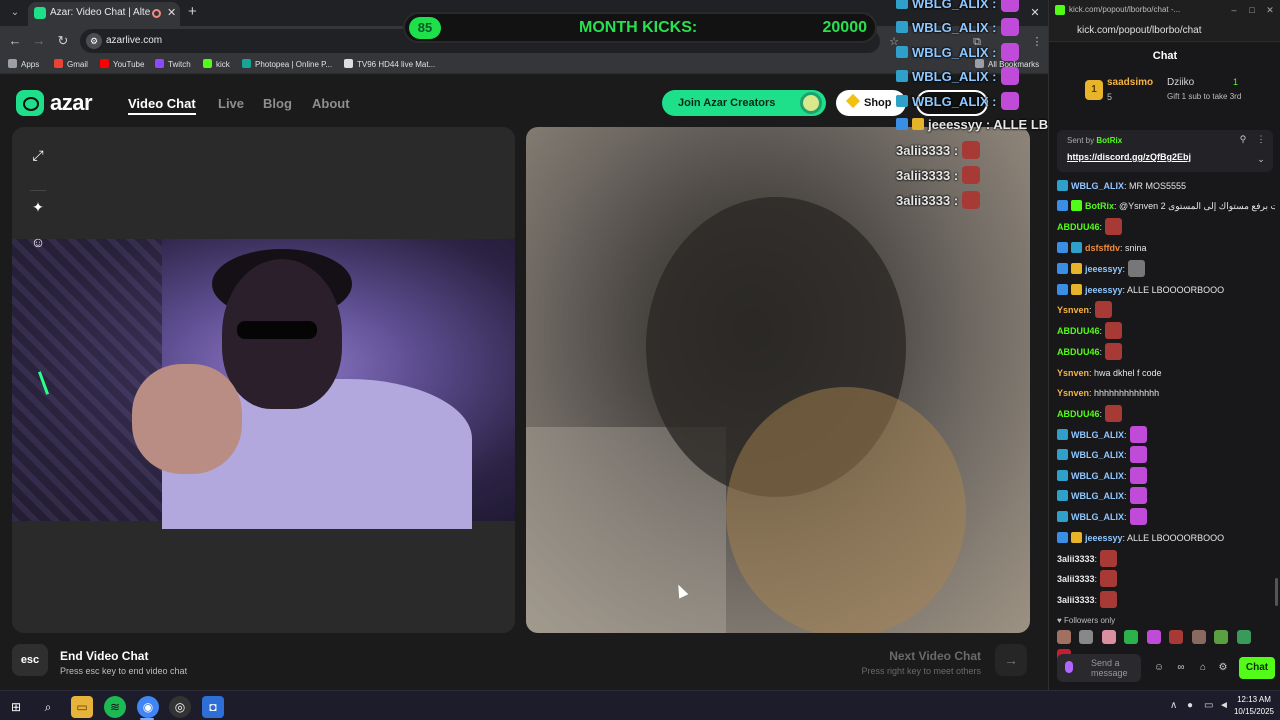  I want to click on end-chat-button: esc, so click(30, 660).